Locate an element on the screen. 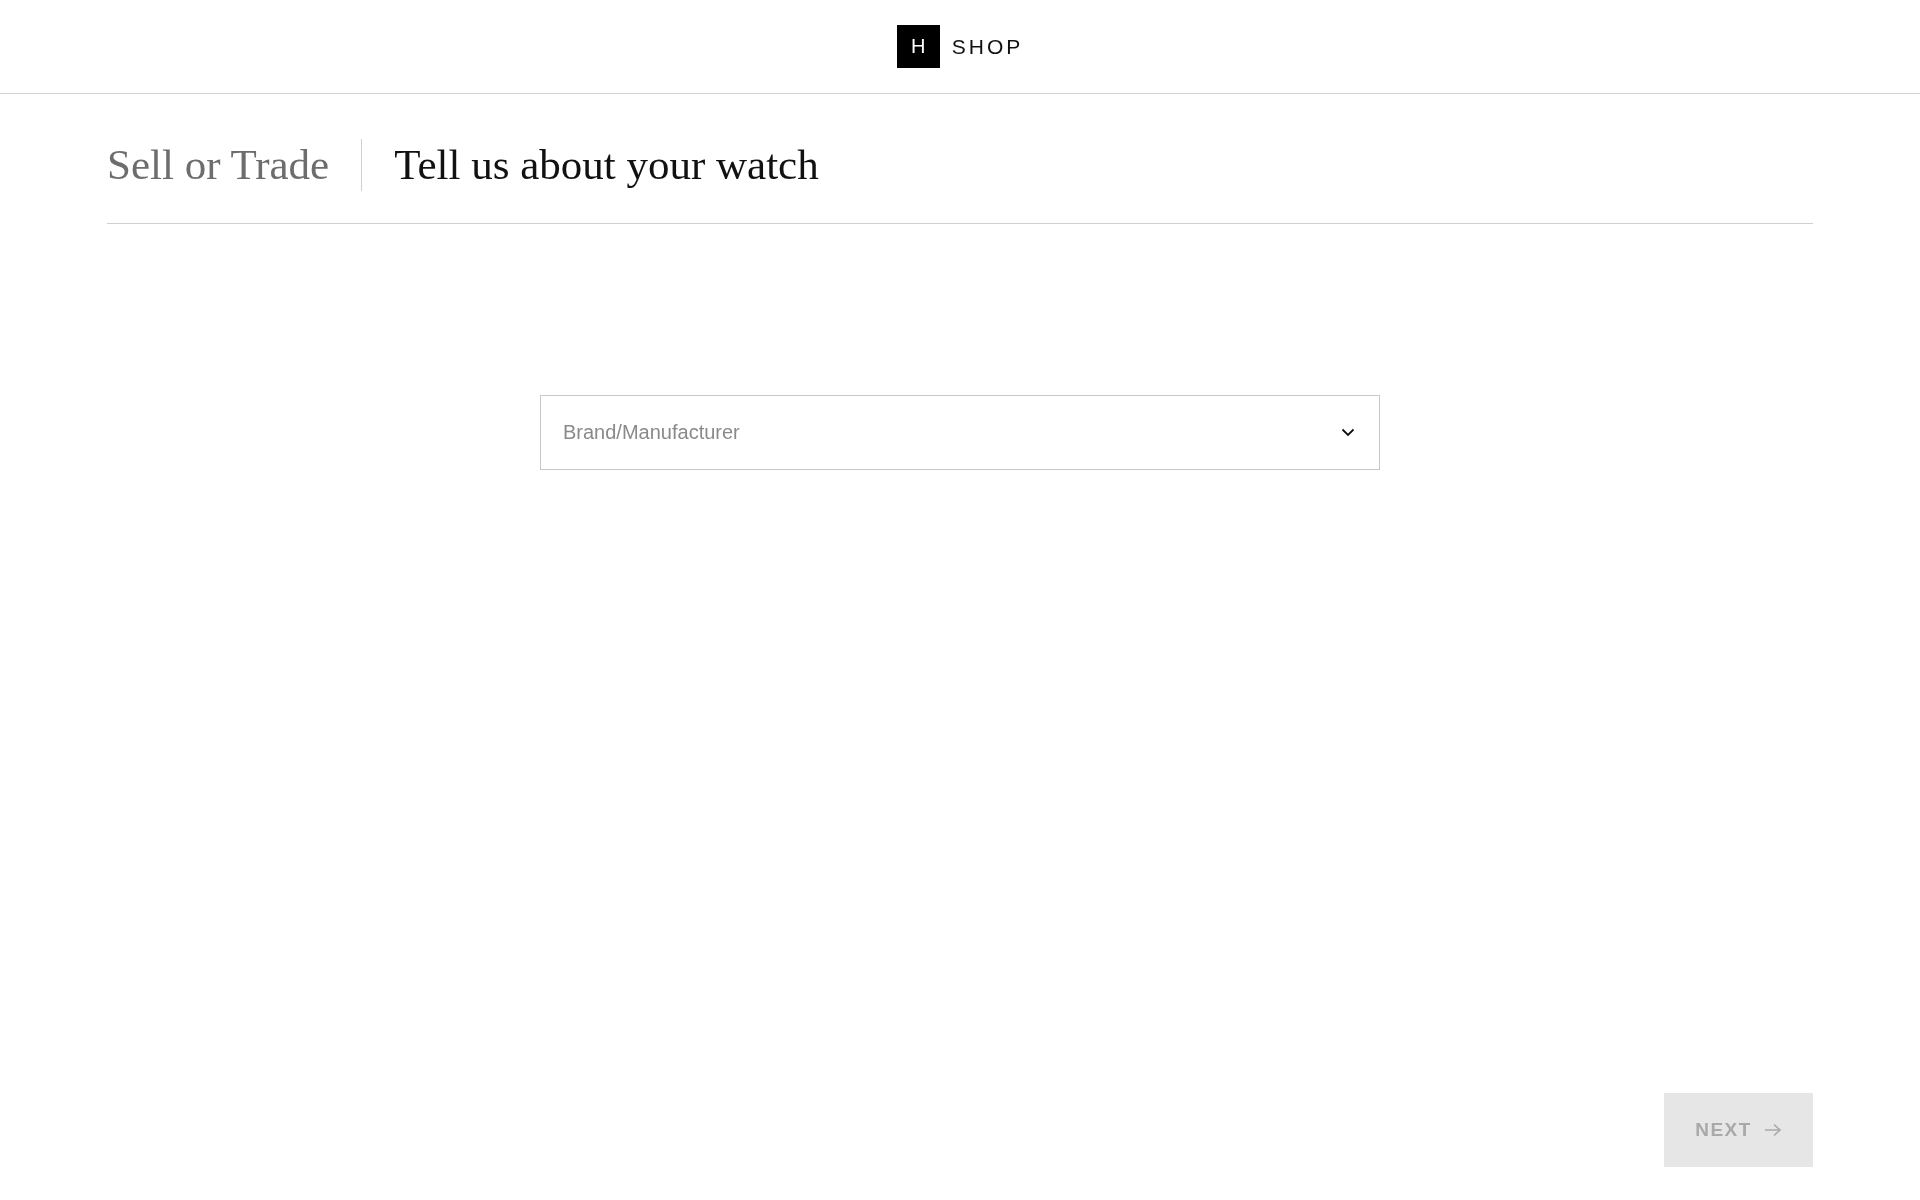 The image size is (1920, 1200). chevron-down-icon is located at coordinates (1348, 432).